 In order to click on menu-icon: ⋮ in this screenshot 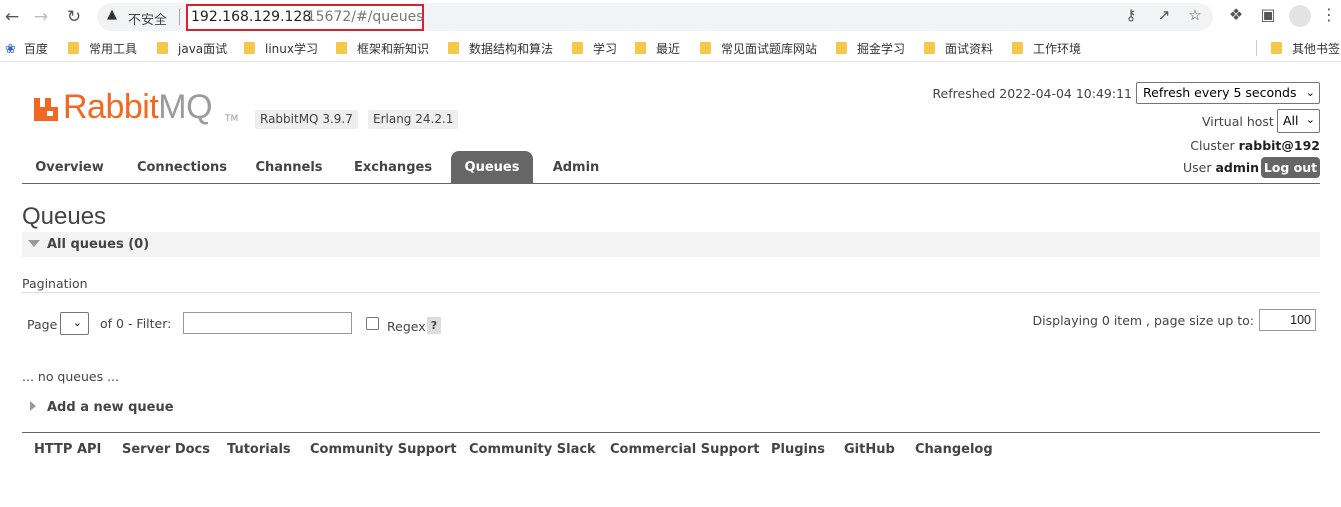, I will do `click(1329, 14)`.